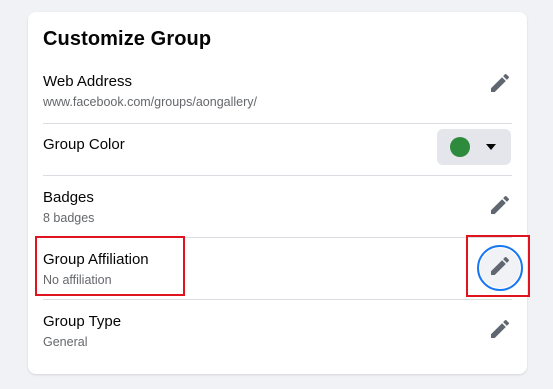 The width and height of the screenshot is (553, 389). Describe the element at coordinates (77, 280) in the screenshot. I see `row-value: No affiliation` at that location.